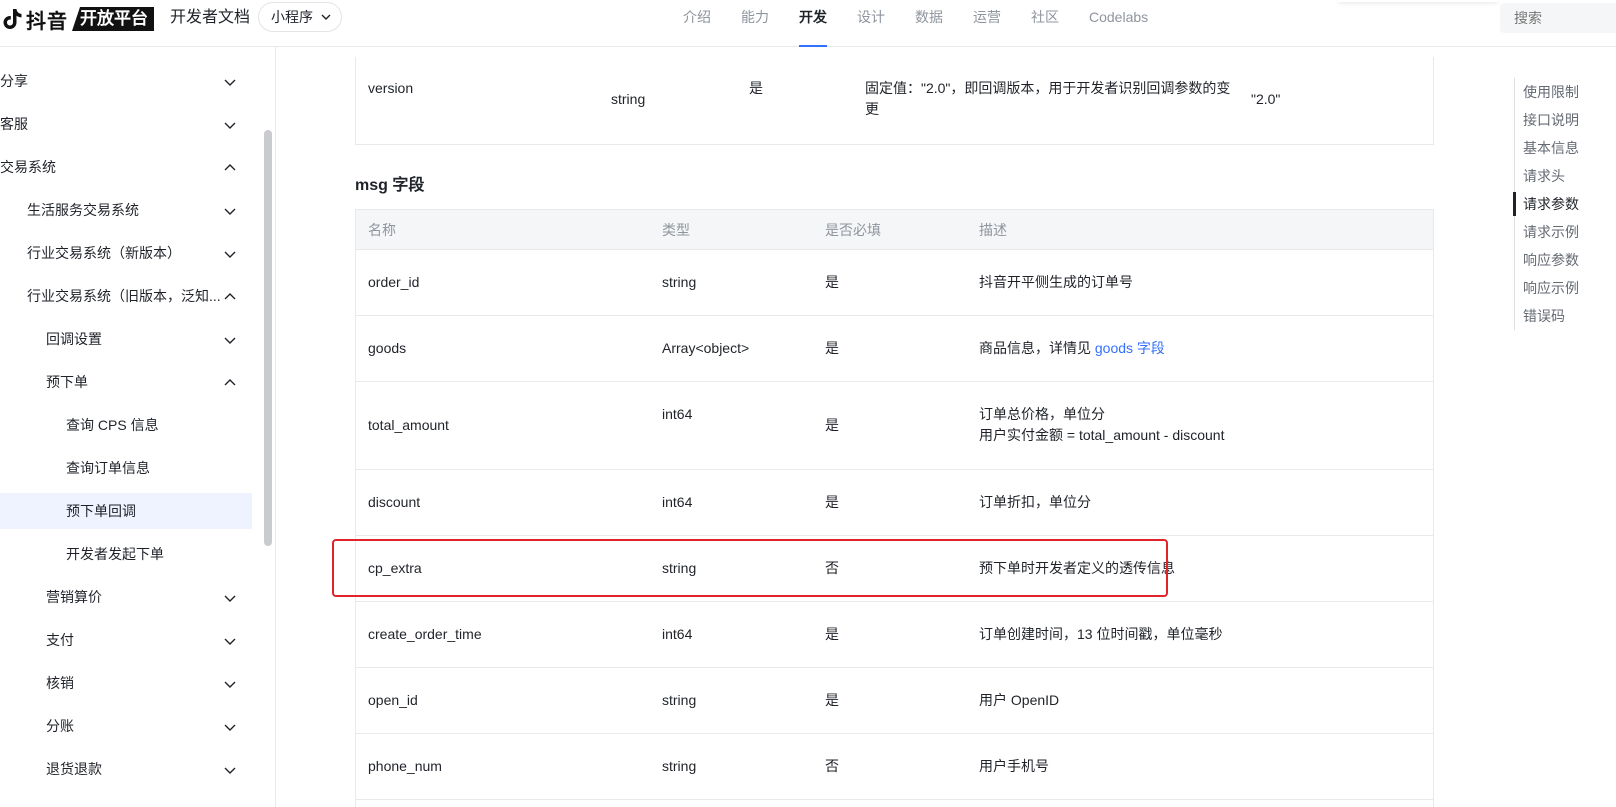 The height and width of the screenshot is (807, 1616). Describe the element at coordinates (1014, 766) in the screenshot. I see `field-desc-text: 用户手机号` at that location.